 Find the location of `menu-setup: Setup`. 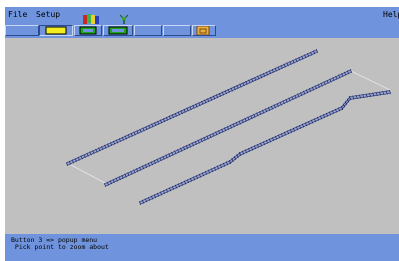

menu-setup: Setup is located at coordinates (48, 15).